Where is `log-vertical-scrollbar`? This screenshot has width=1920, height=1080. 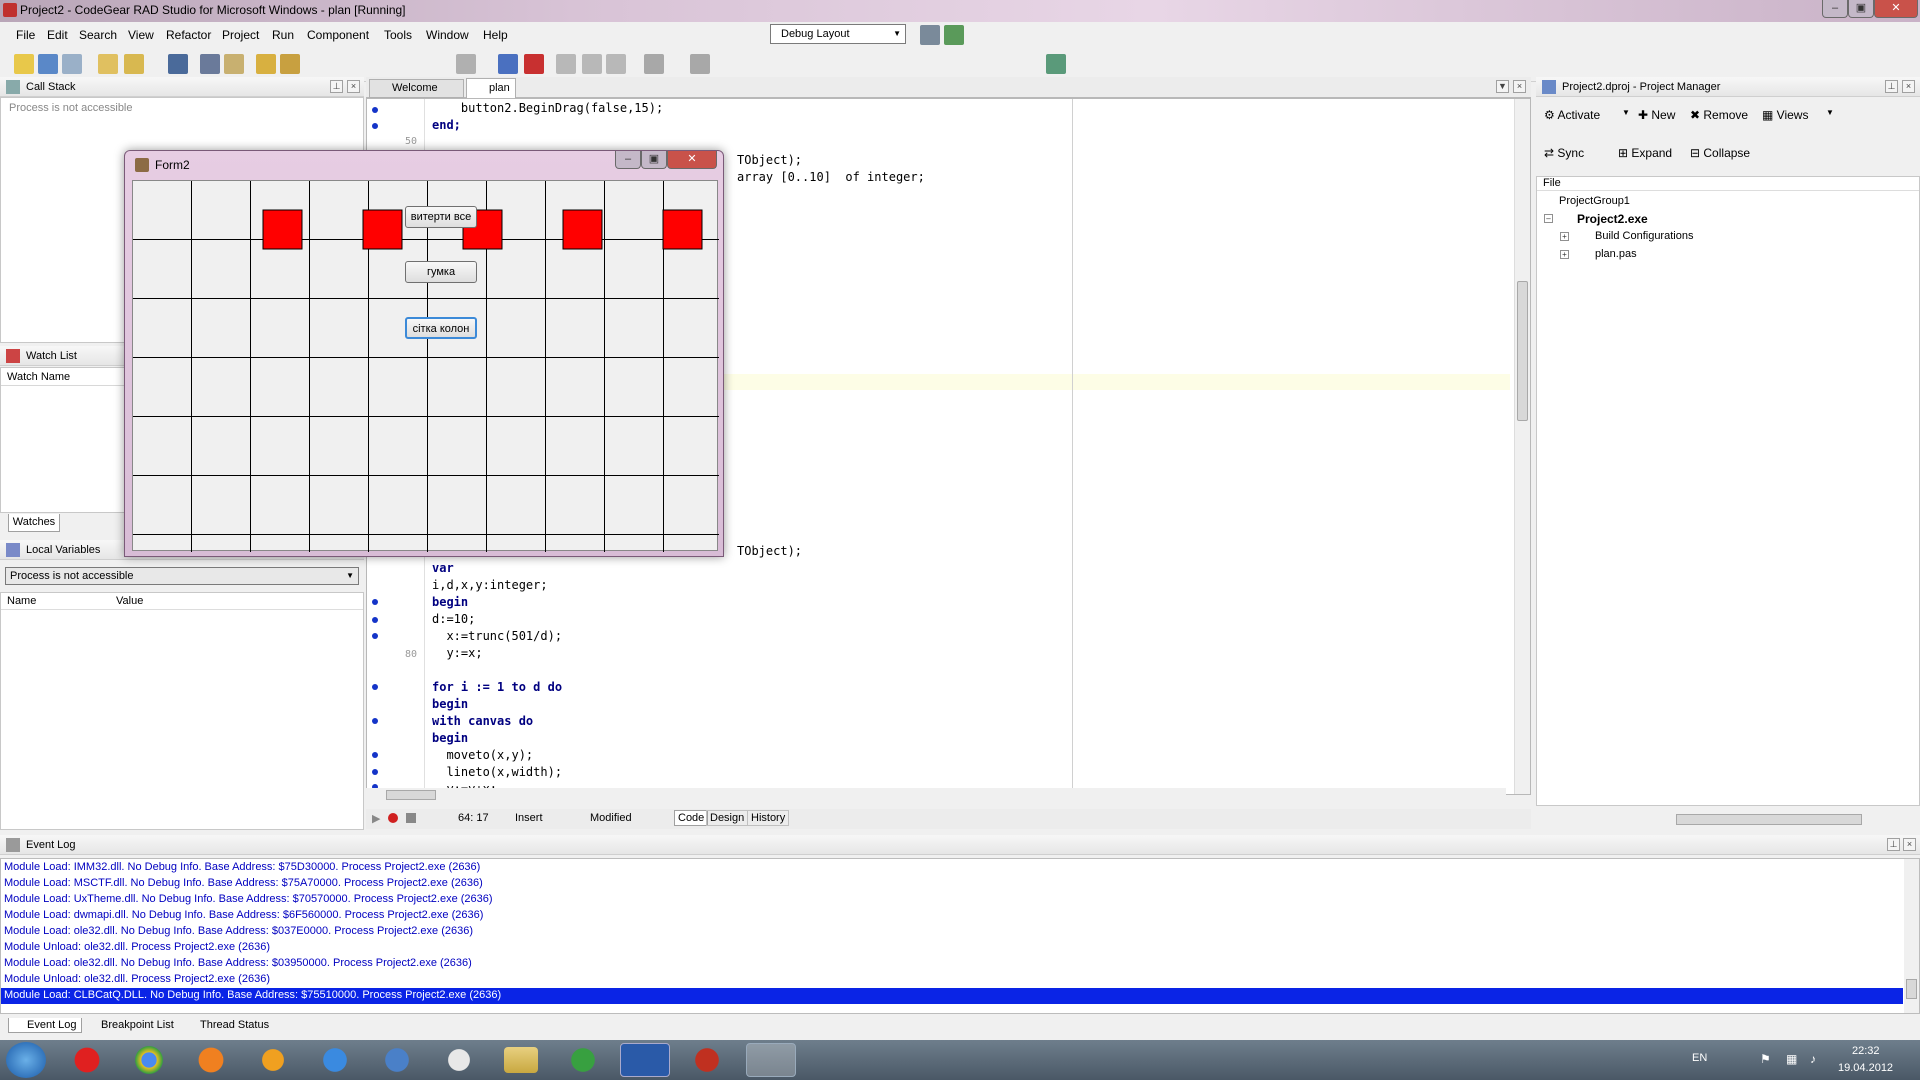
log-vertical-scrollbar is located at coordinates (1911, 936).